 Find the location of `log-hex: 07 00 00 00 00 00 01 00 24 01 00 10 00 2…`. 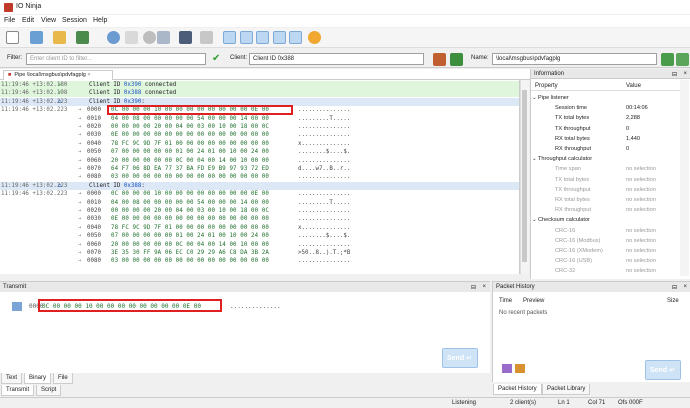

log-hex: 07 00 00 00 00 00 01 00 24 01 00 10 00 2… is located at coordinates (190, 236).